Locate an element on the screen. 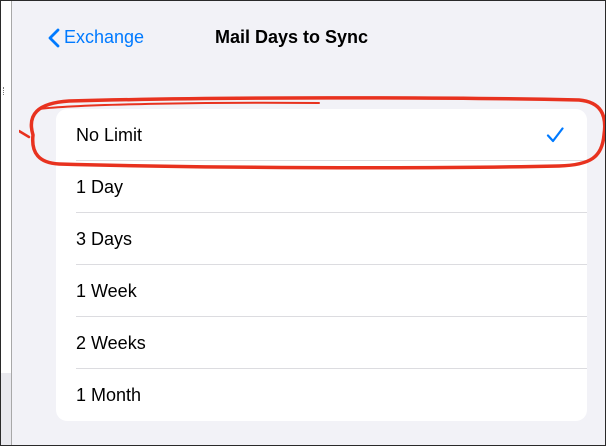  page-title: Mail Days to Sync is located at coordinates (291, 37).